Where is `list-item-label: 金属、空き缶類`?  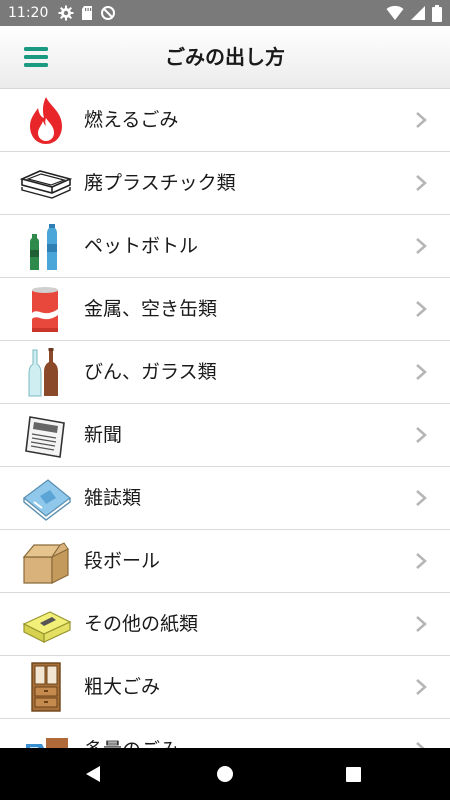 list-item-label: 金属、空き缶類 is located at coordinates (151, 309).